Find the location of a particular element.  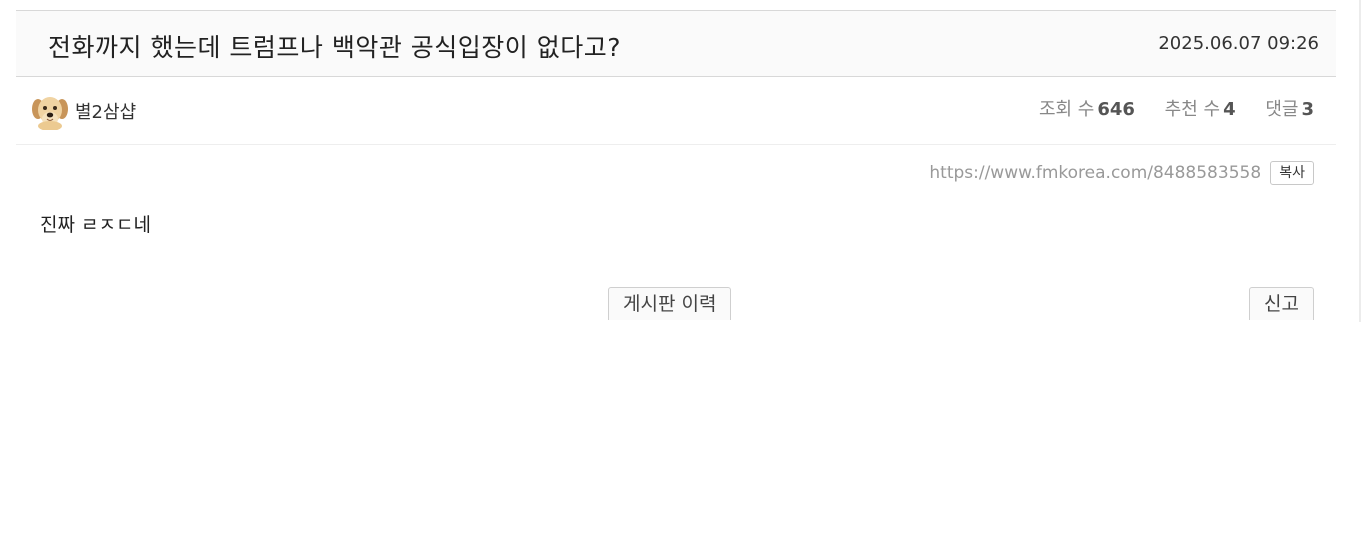

post-url: https://www.fmkorea.com/8488583558 is located at coordinates (1095, 173).